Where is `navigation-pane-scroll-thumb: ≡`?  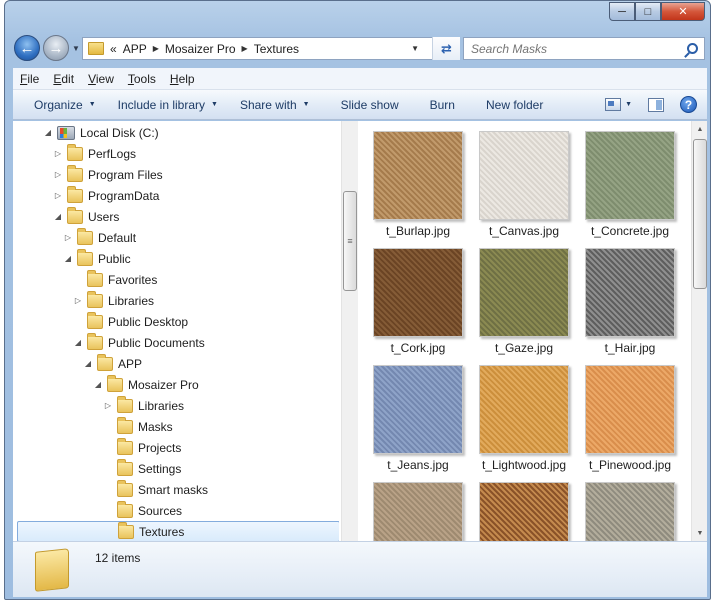 navigation-pane-scroll-thumb: ≡ is located at coordinates (350, 241).